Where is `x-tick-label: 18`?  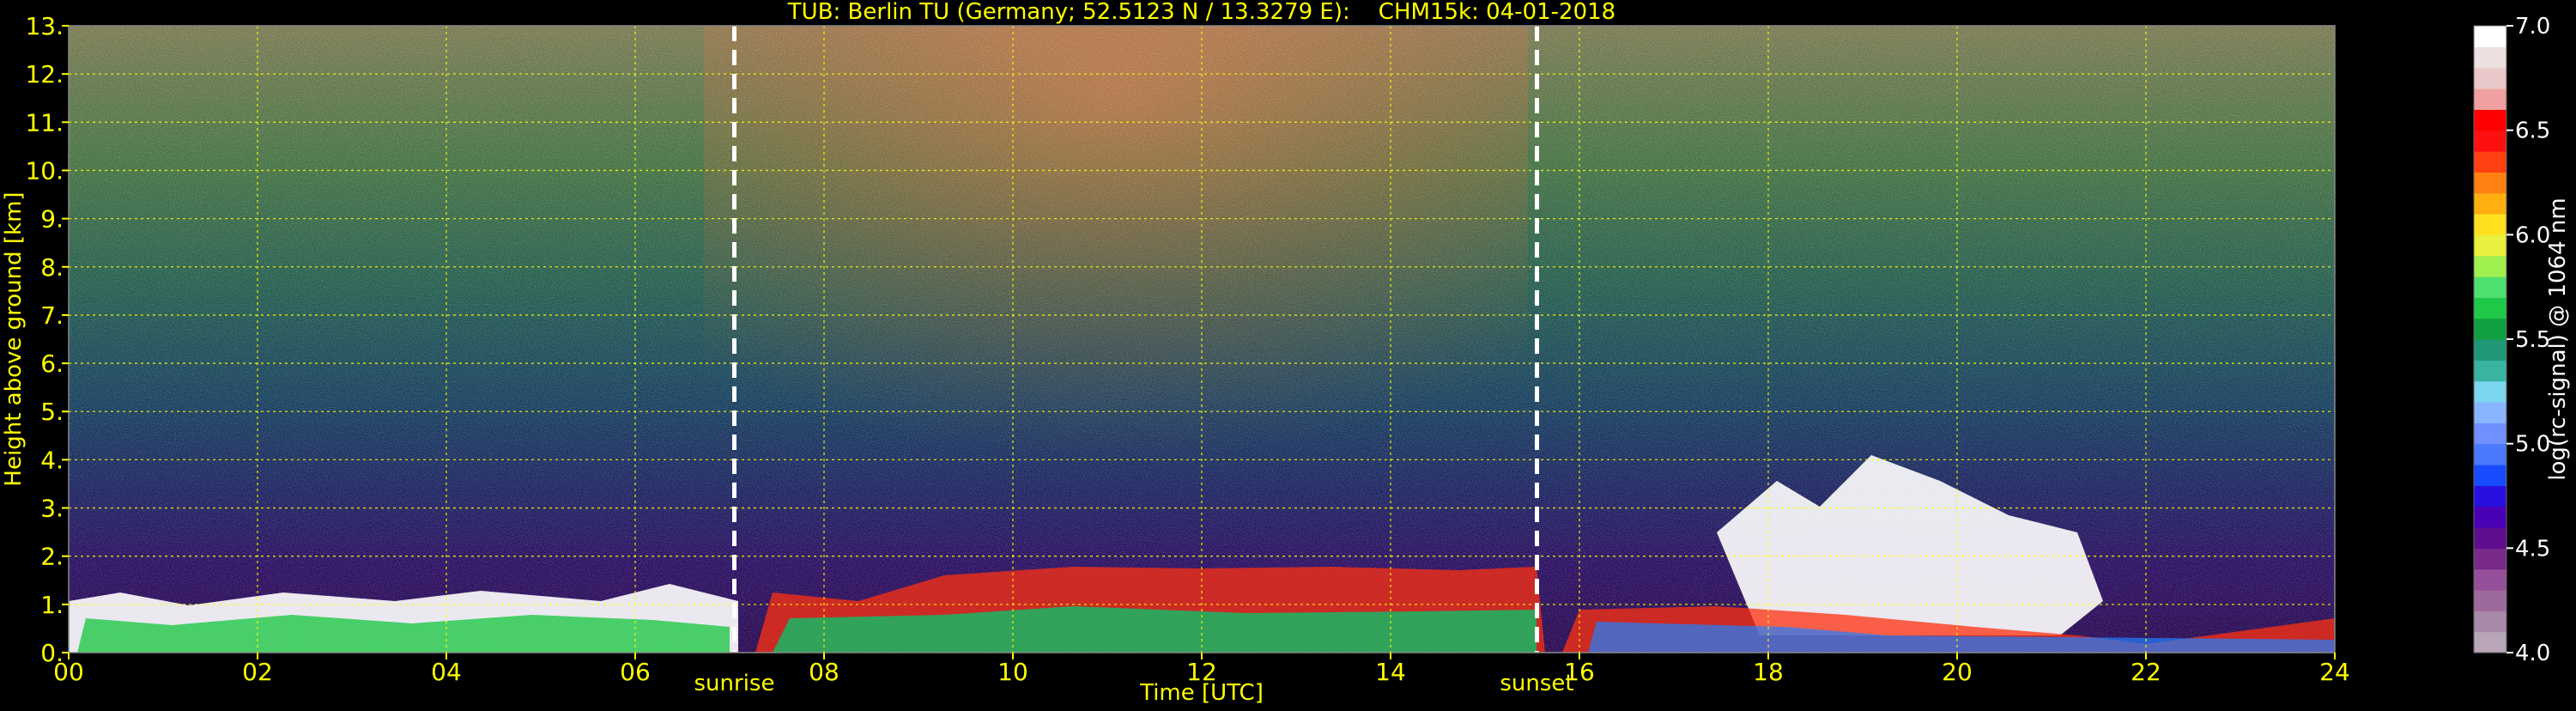 x-tick-label: 18 is located at coordinates (1768, 672).